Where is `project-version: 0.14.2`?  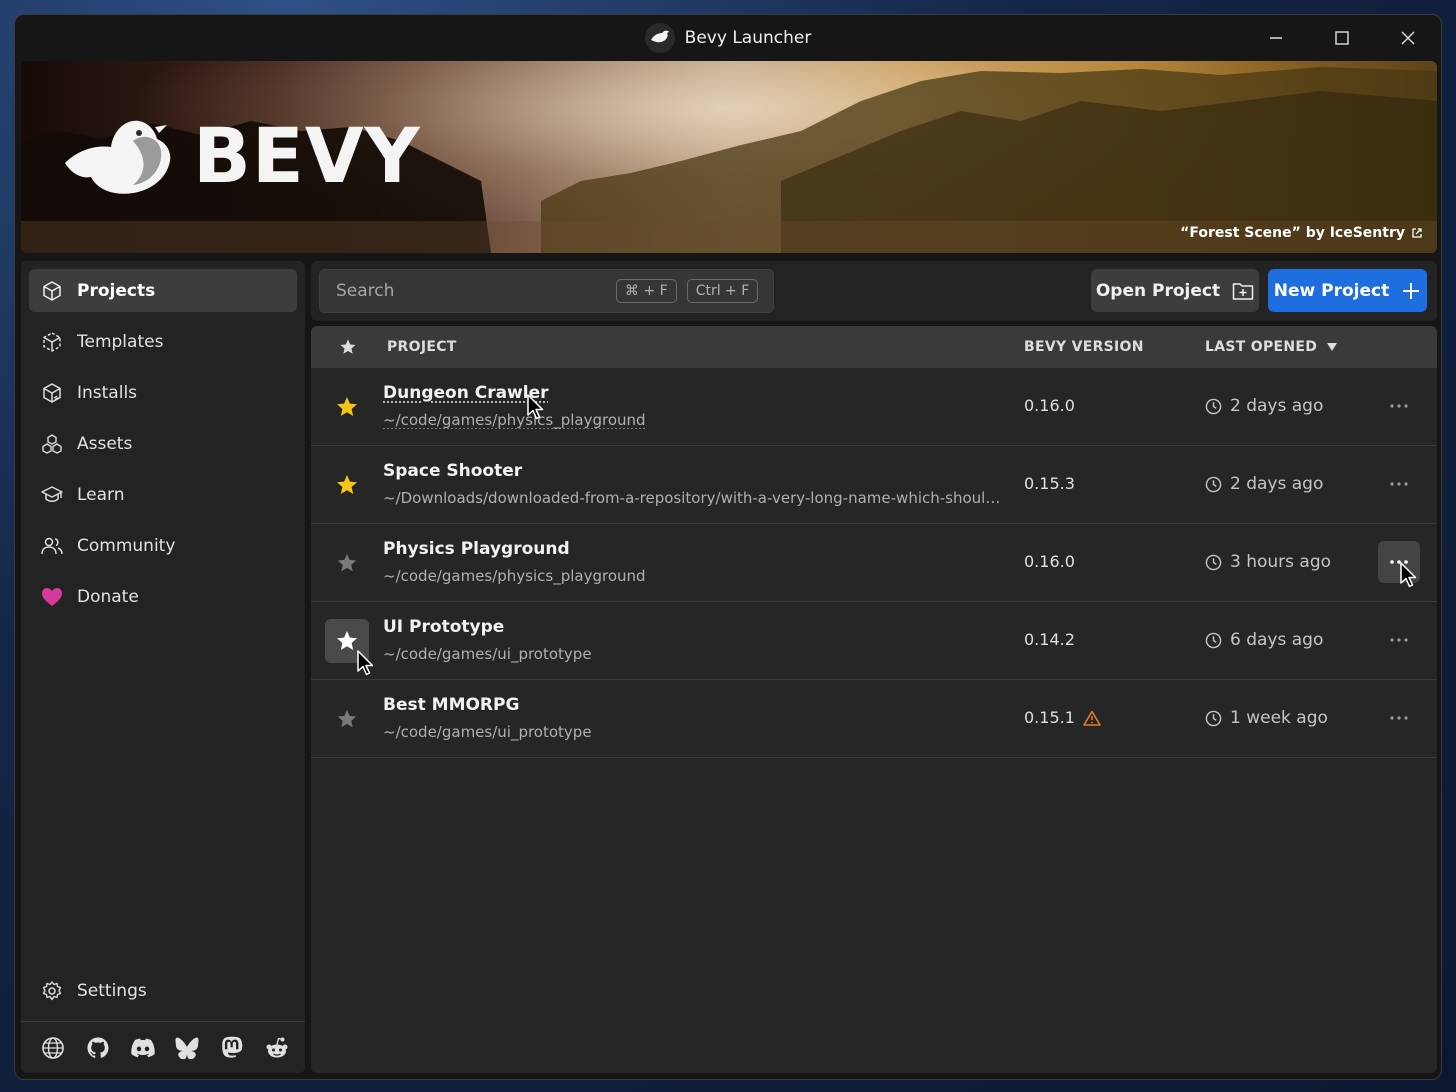
project-version: 0.14.2 is located at coordinates (1049, 639).